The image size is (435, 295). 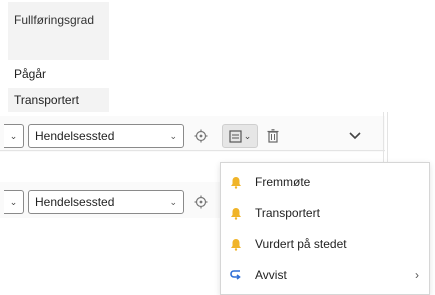 I want to click on table-cell-value: Pågår, so click(x=30, y=74).